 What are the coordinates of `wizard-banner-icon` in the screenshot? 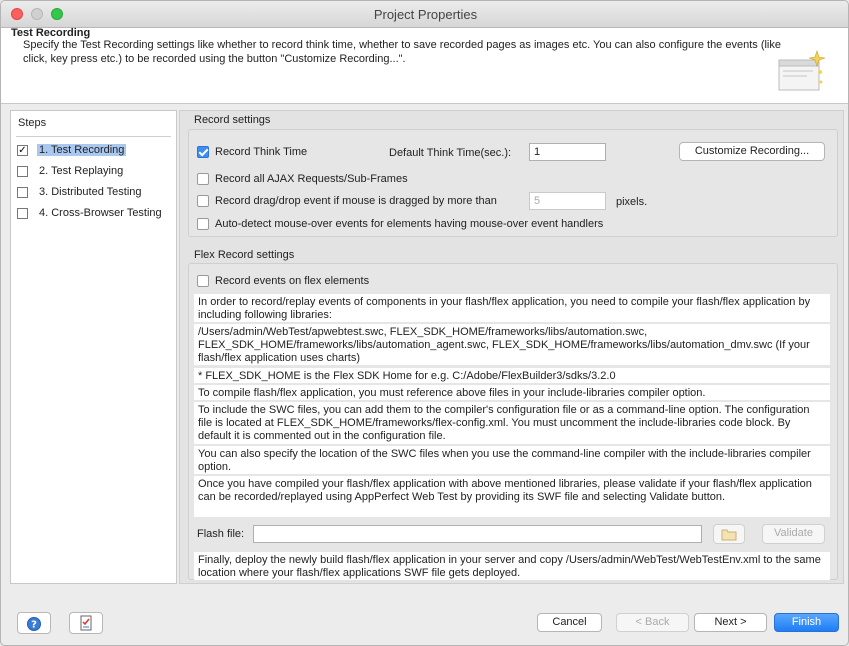 It's located at (801, 70).